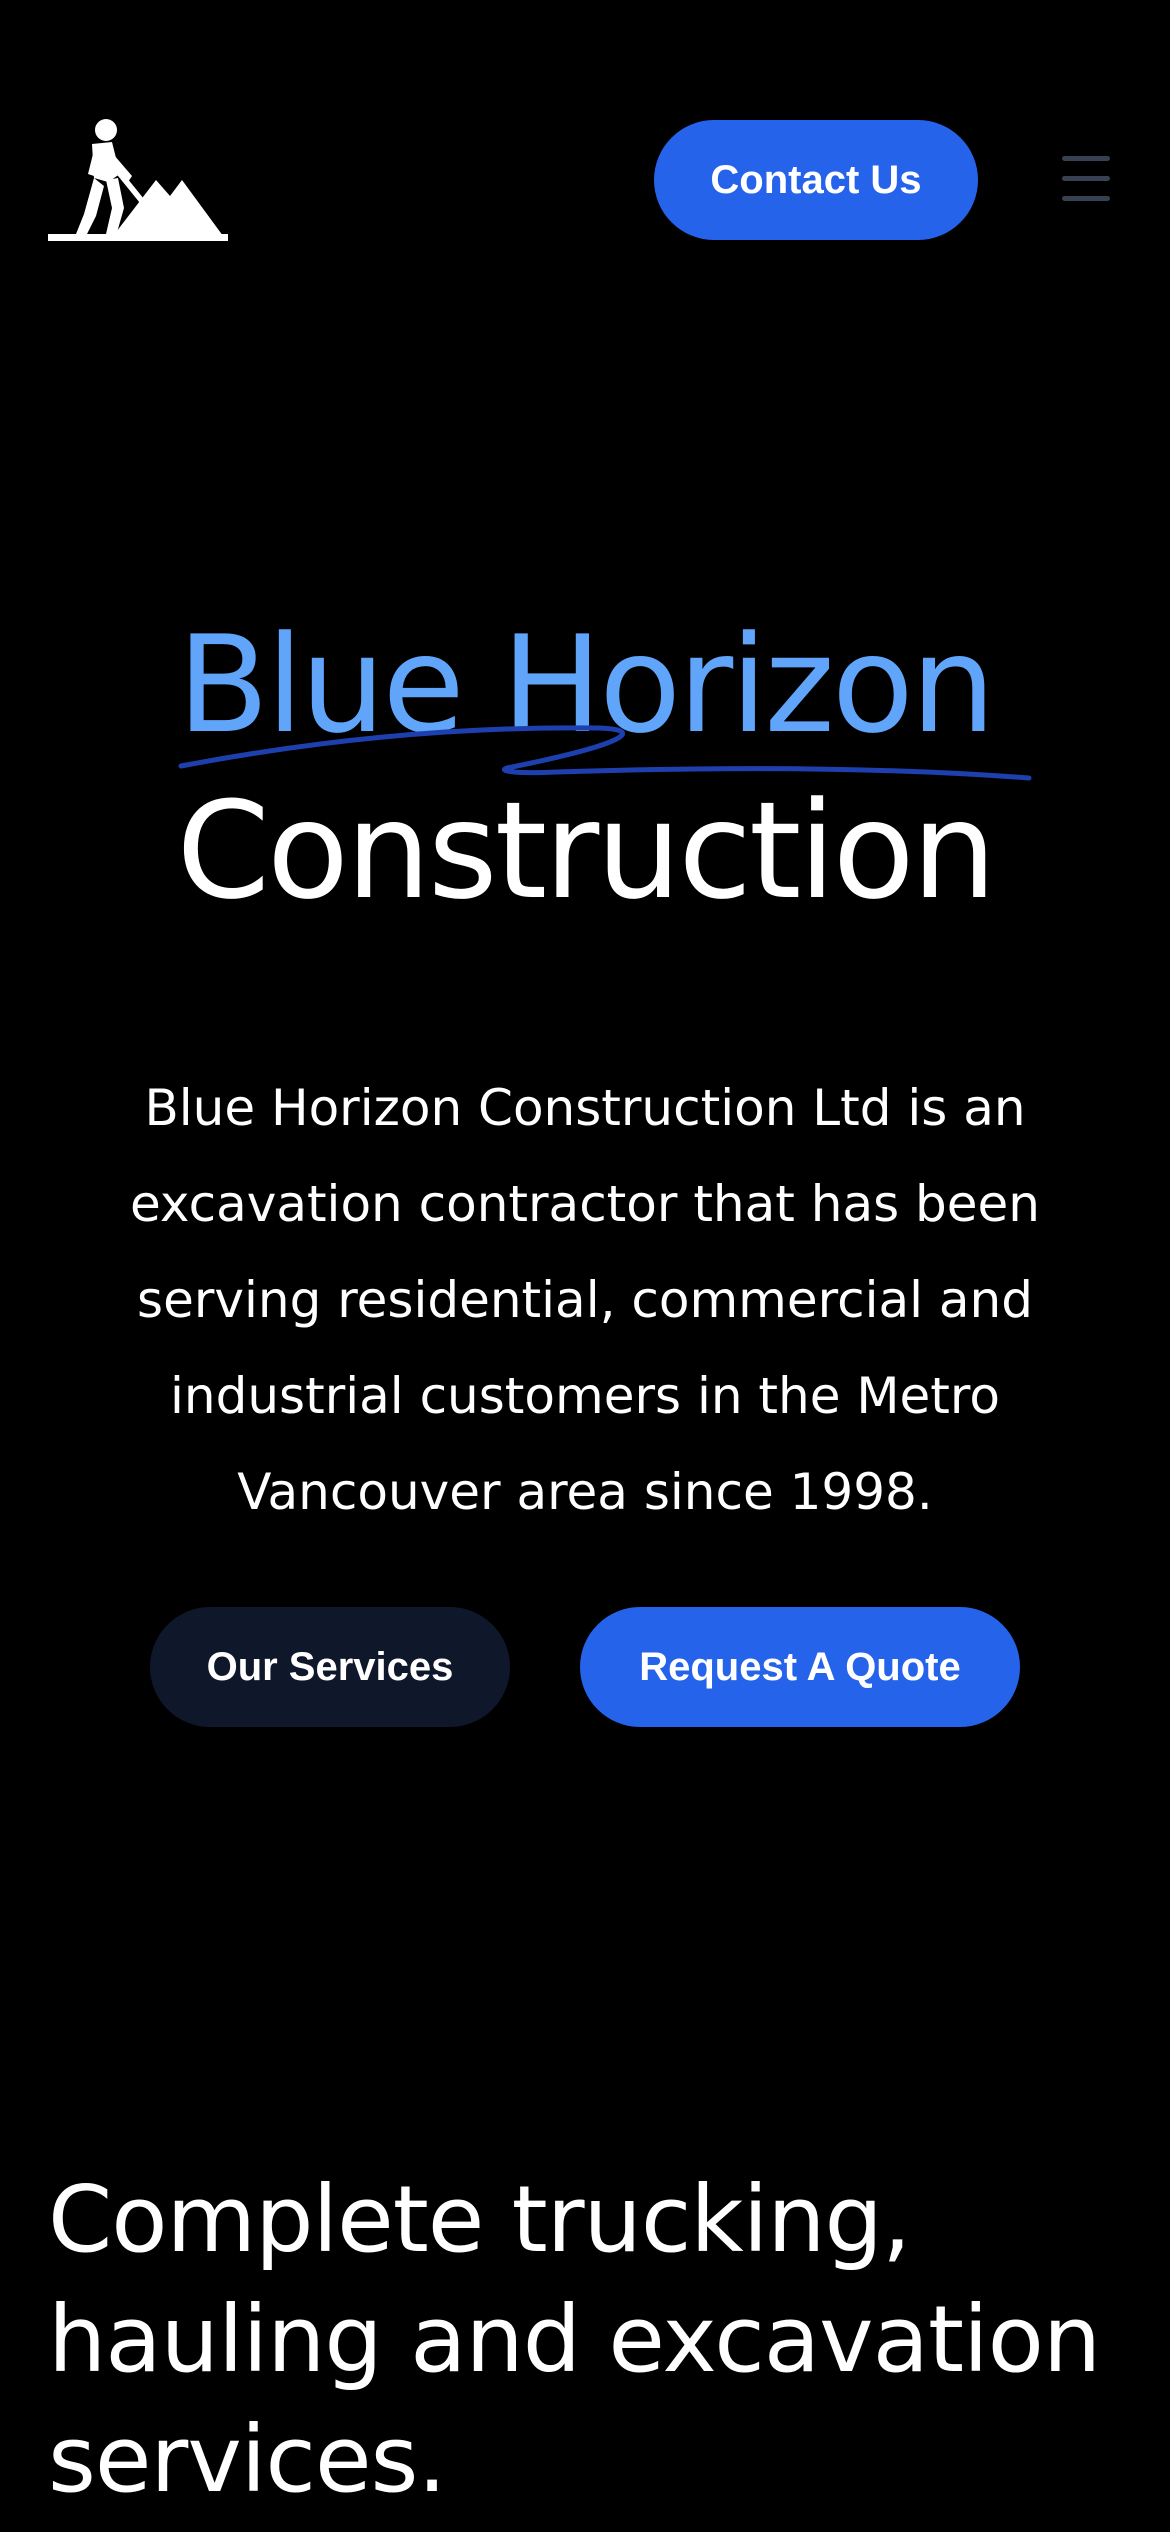  What do you see at coordinates (1086, 178) in the screenshot?
I see `hamburger-menu-icon` at bounding box center [1086, 178].